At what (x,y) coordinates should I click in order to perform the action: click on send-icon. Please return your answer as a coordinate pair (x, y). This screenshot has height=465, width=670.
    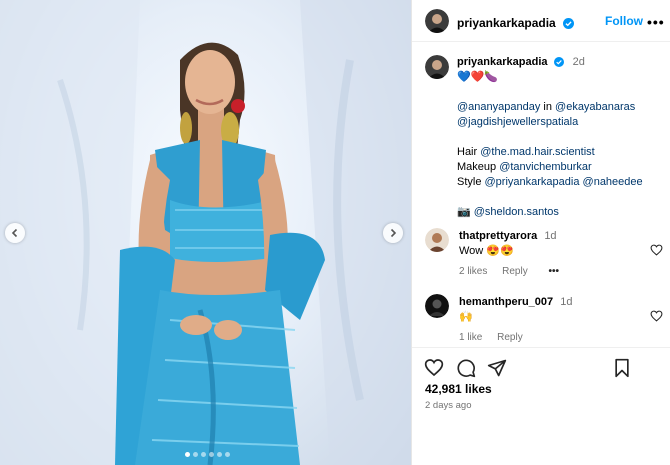
    Looking at the image, I should click on (497, 368).